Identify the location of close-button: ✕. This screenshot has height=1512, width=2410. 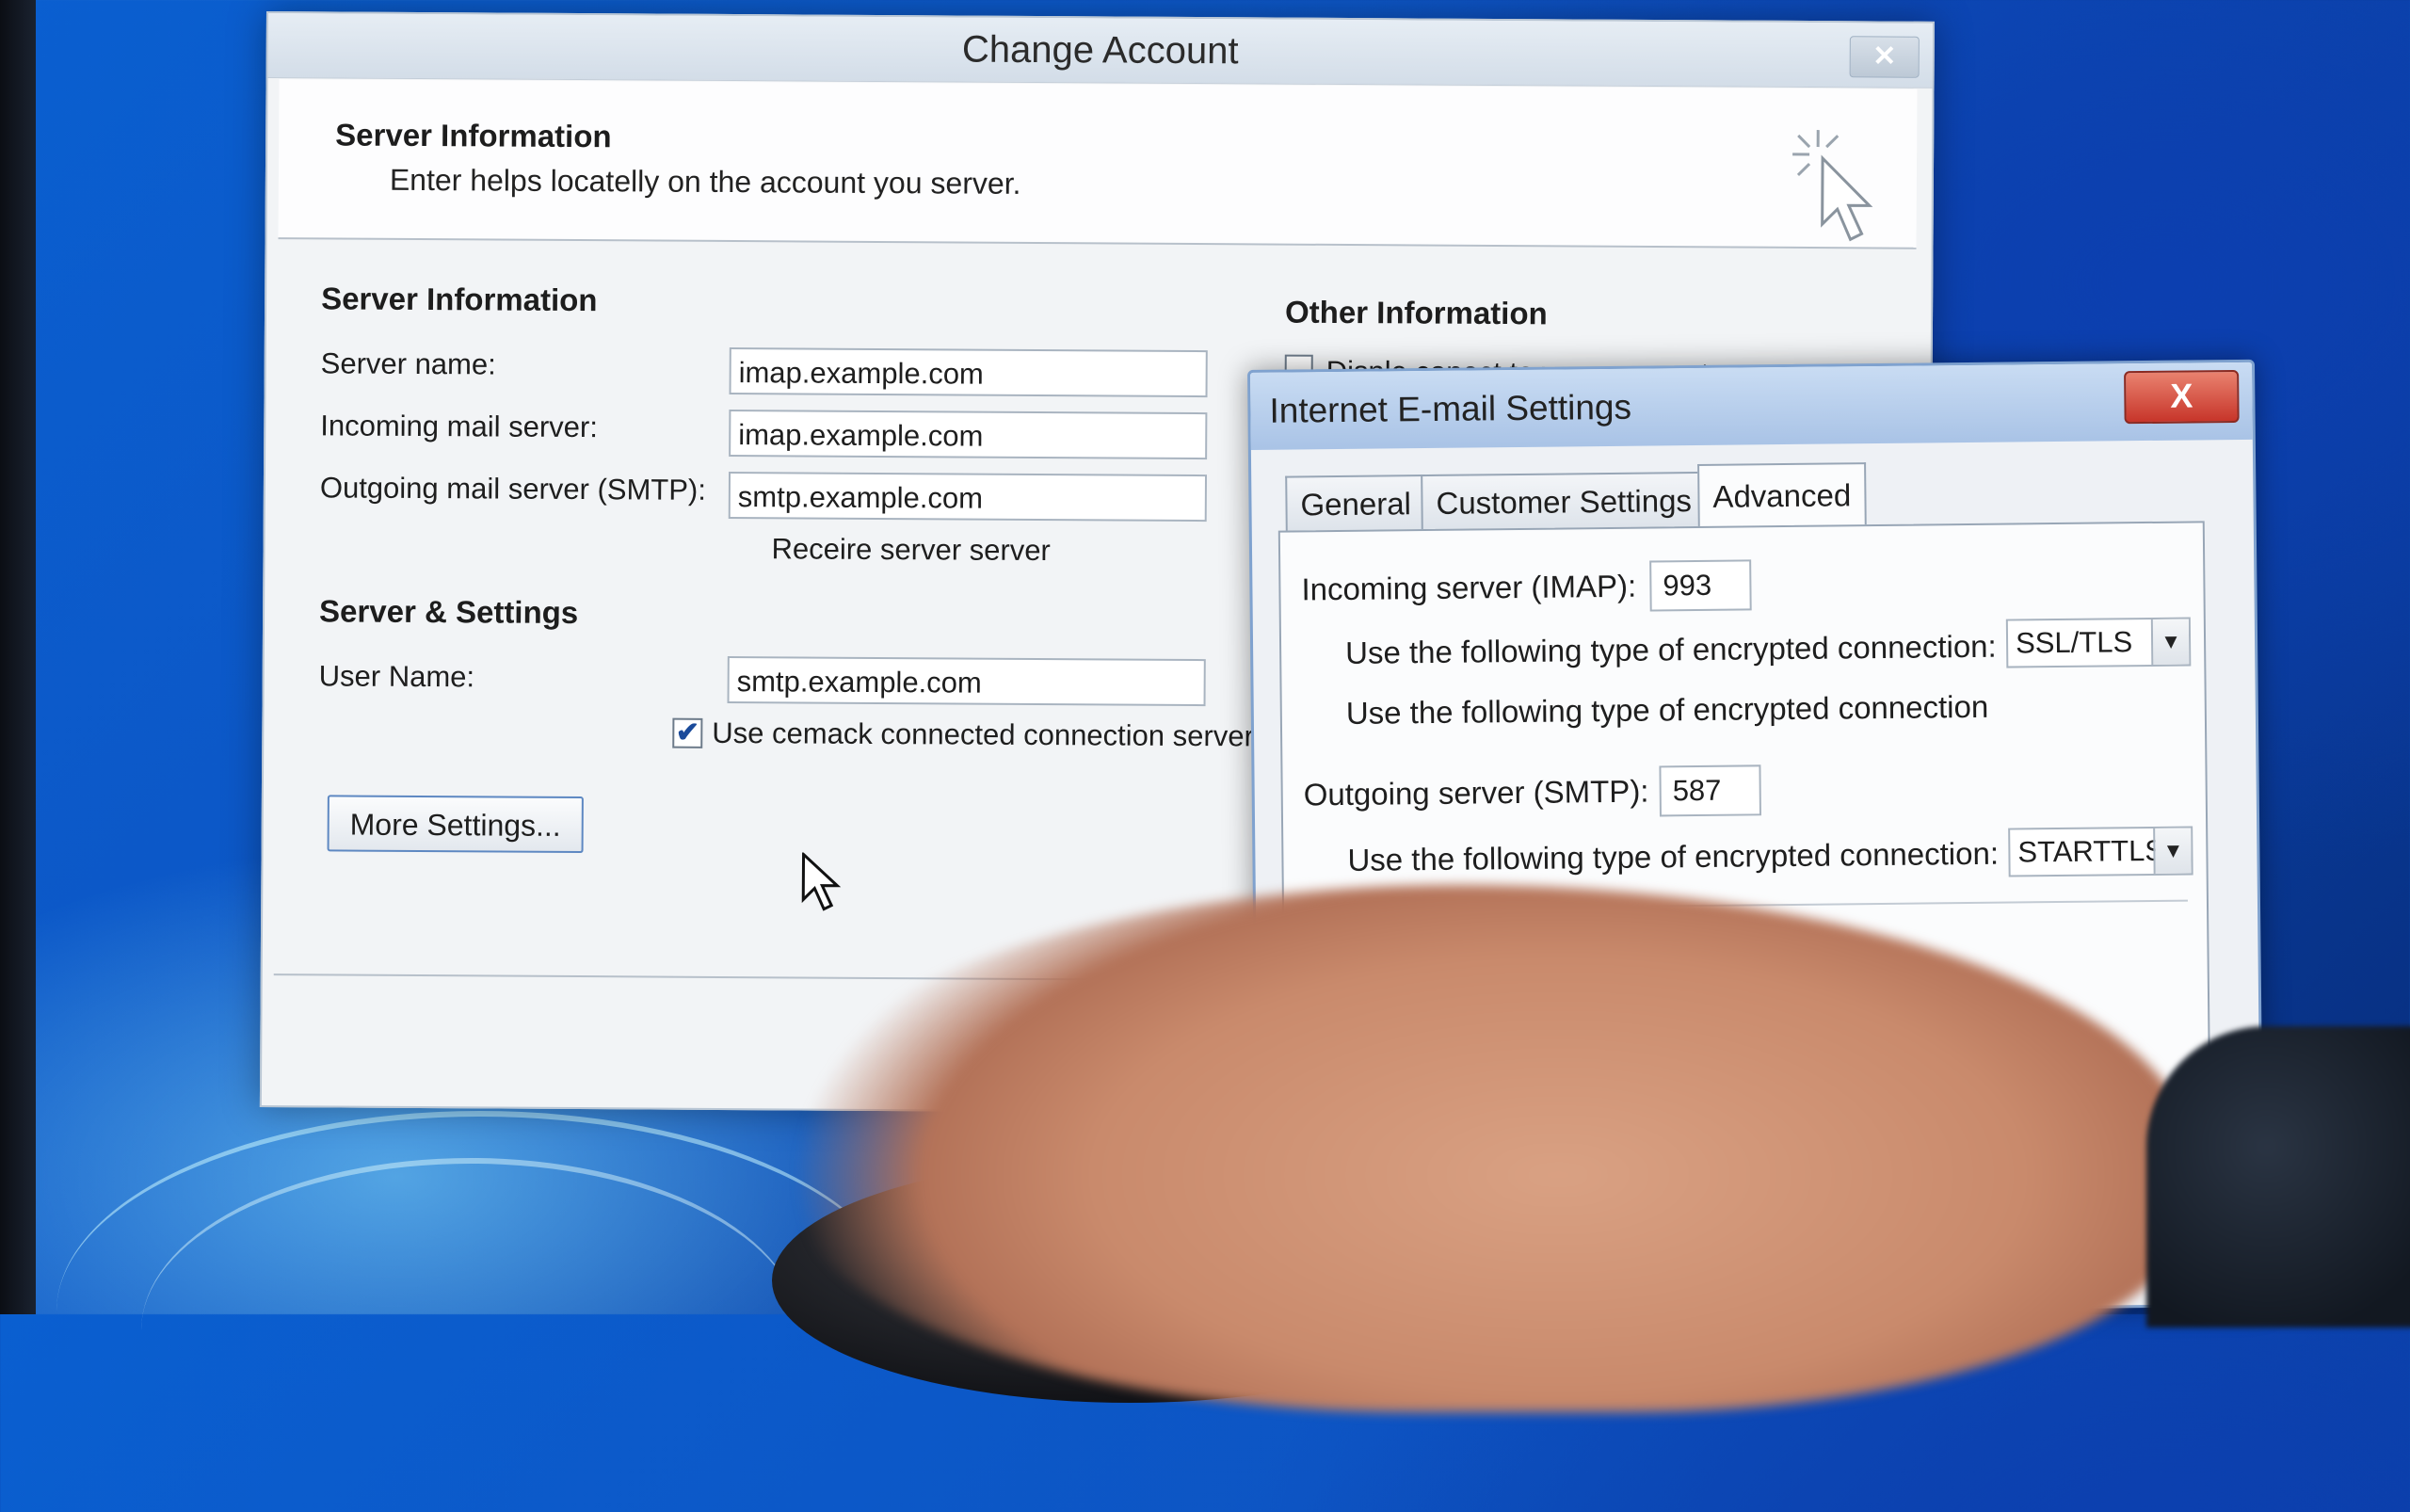
(1885, 56).